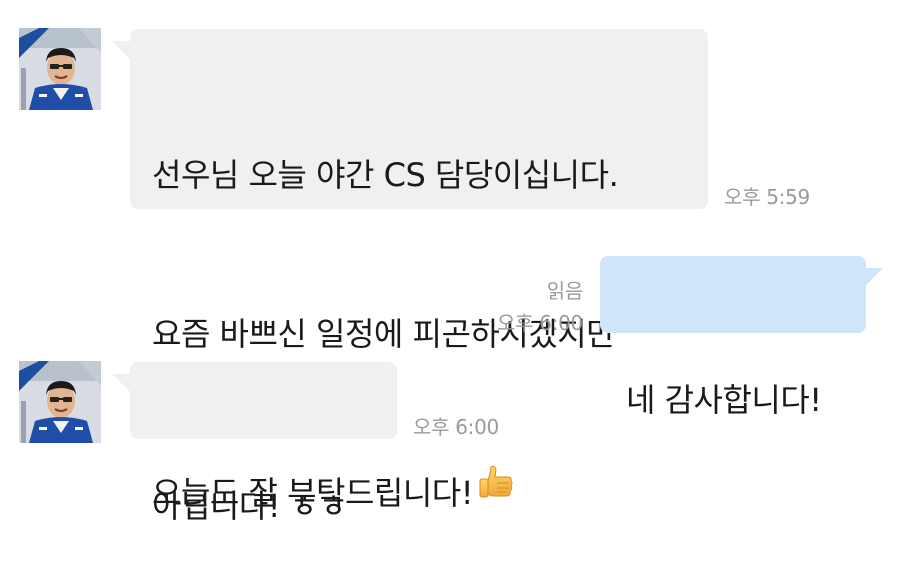 This screenshot has height=586, width=900. Describe the element at coordinates (263, 443) in the screenshot. I see `message-bubble-incoming: 아닙니다! ㅎㅎ` at that location.